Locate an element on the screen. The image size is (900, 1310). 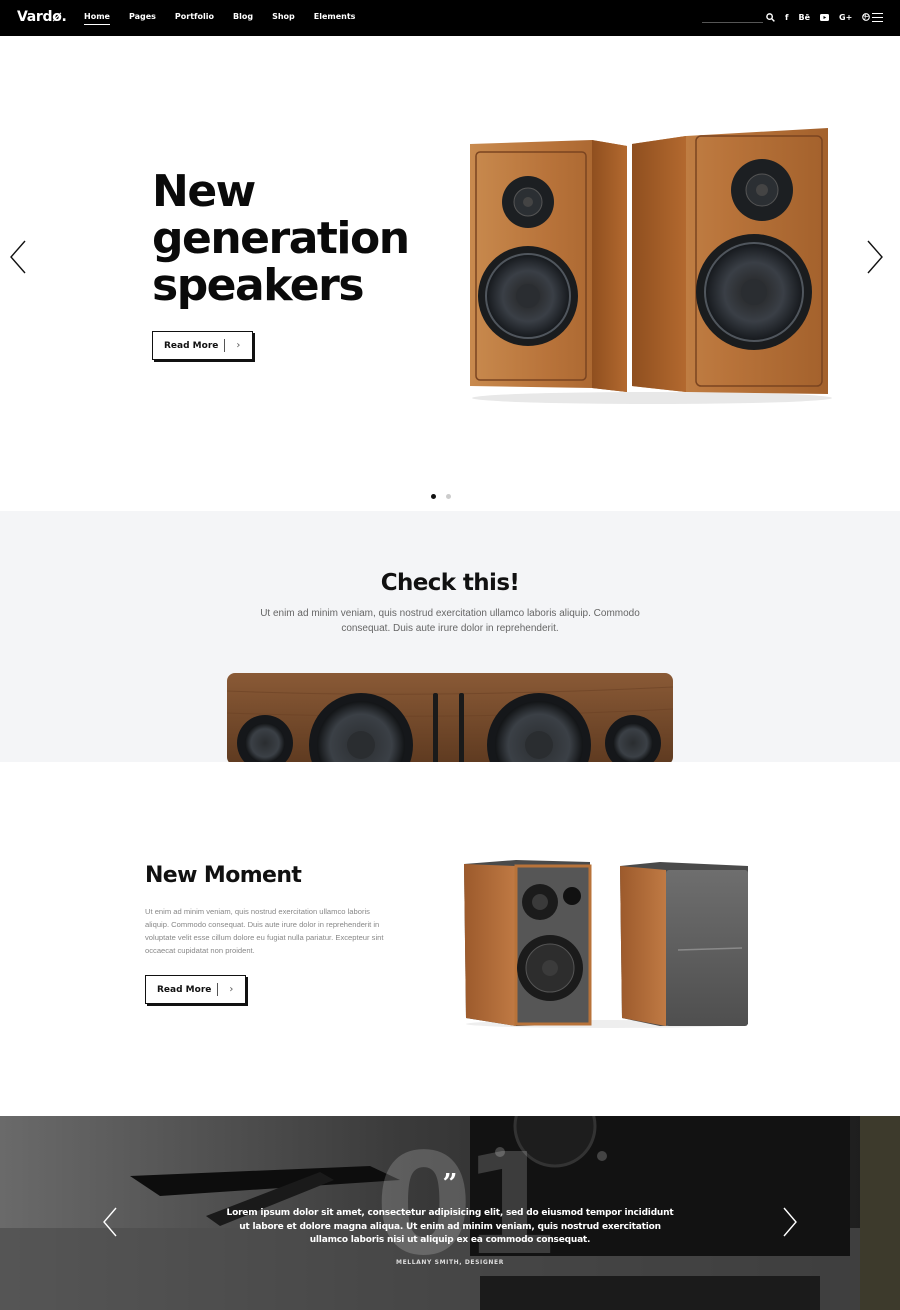
testimonial-author: MELLANY SMITH, DESIGNER is located at coordinates (450, 1262).